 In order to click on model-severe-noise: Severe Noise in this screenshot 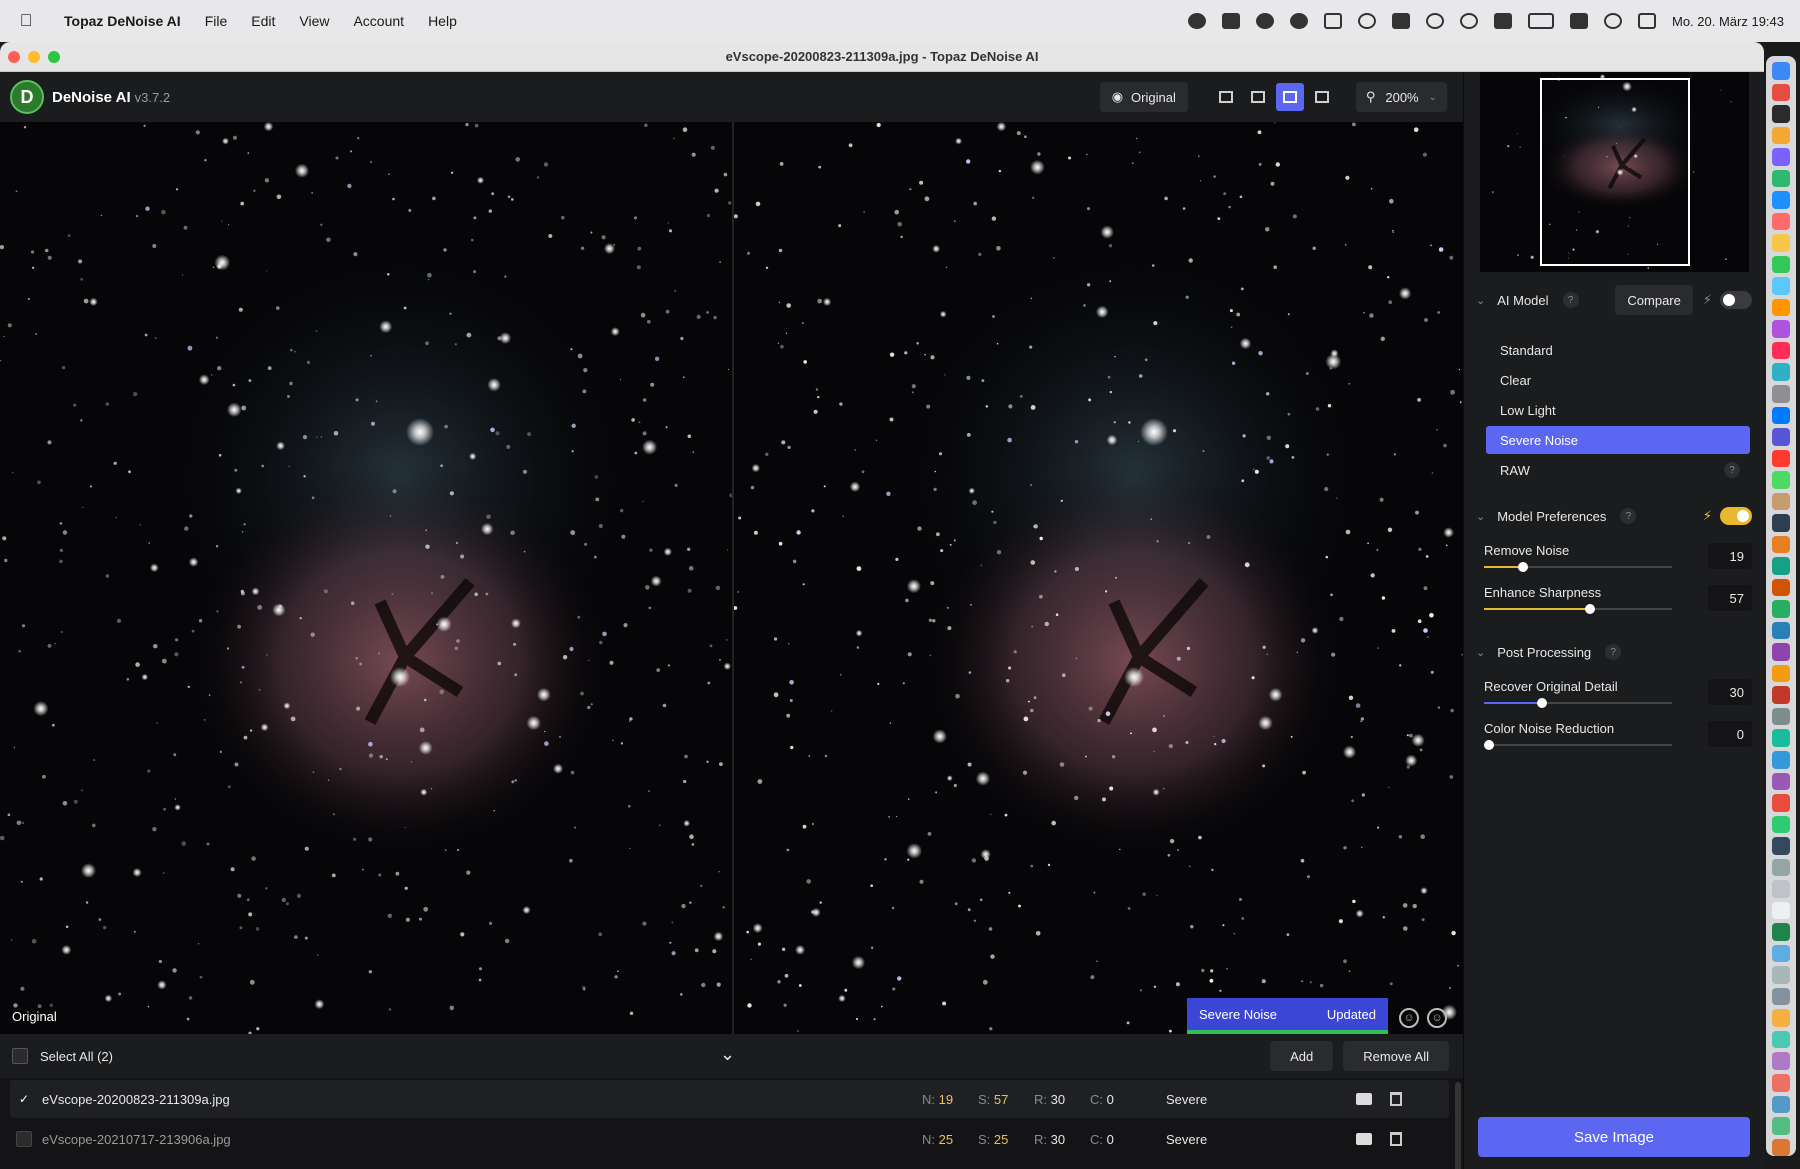, I will do `click(1618, 440)`.